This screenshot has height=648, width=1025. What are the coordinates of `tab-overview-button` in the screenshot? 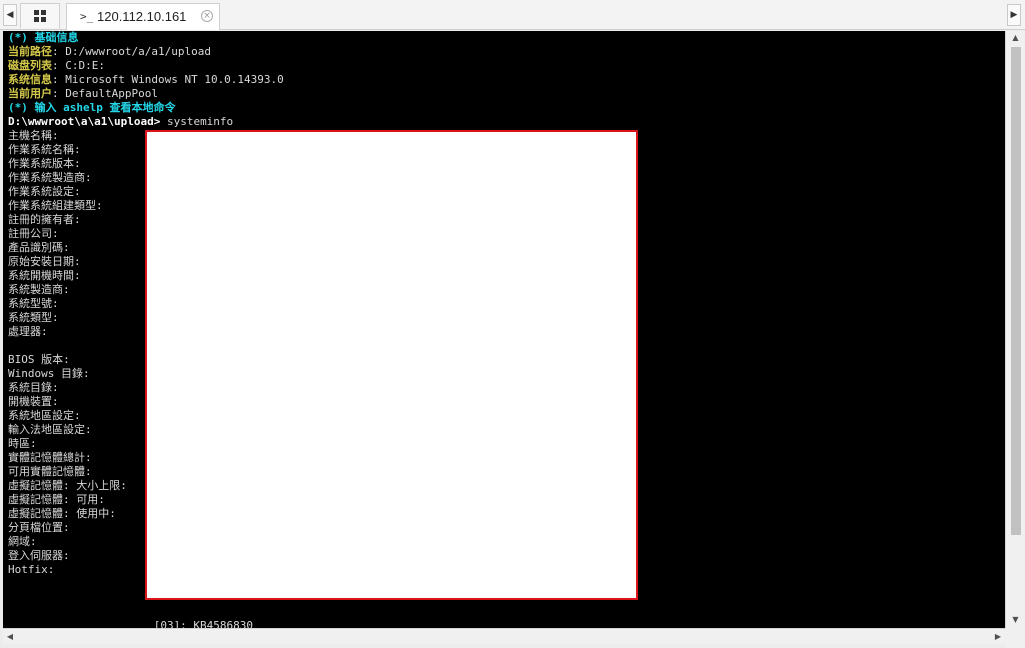 It's located at (40, 15).